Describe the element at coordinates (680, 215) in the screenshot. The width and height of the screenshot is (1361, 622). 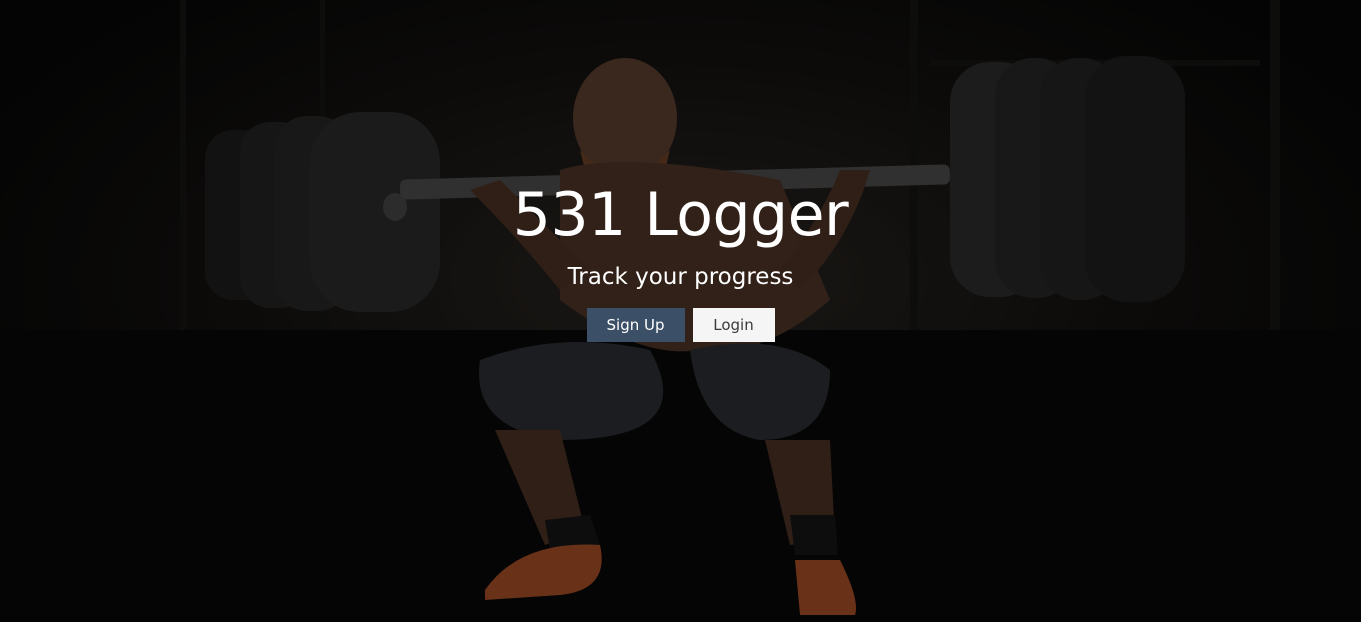
I see `app-title: 531 Logger` at that location.